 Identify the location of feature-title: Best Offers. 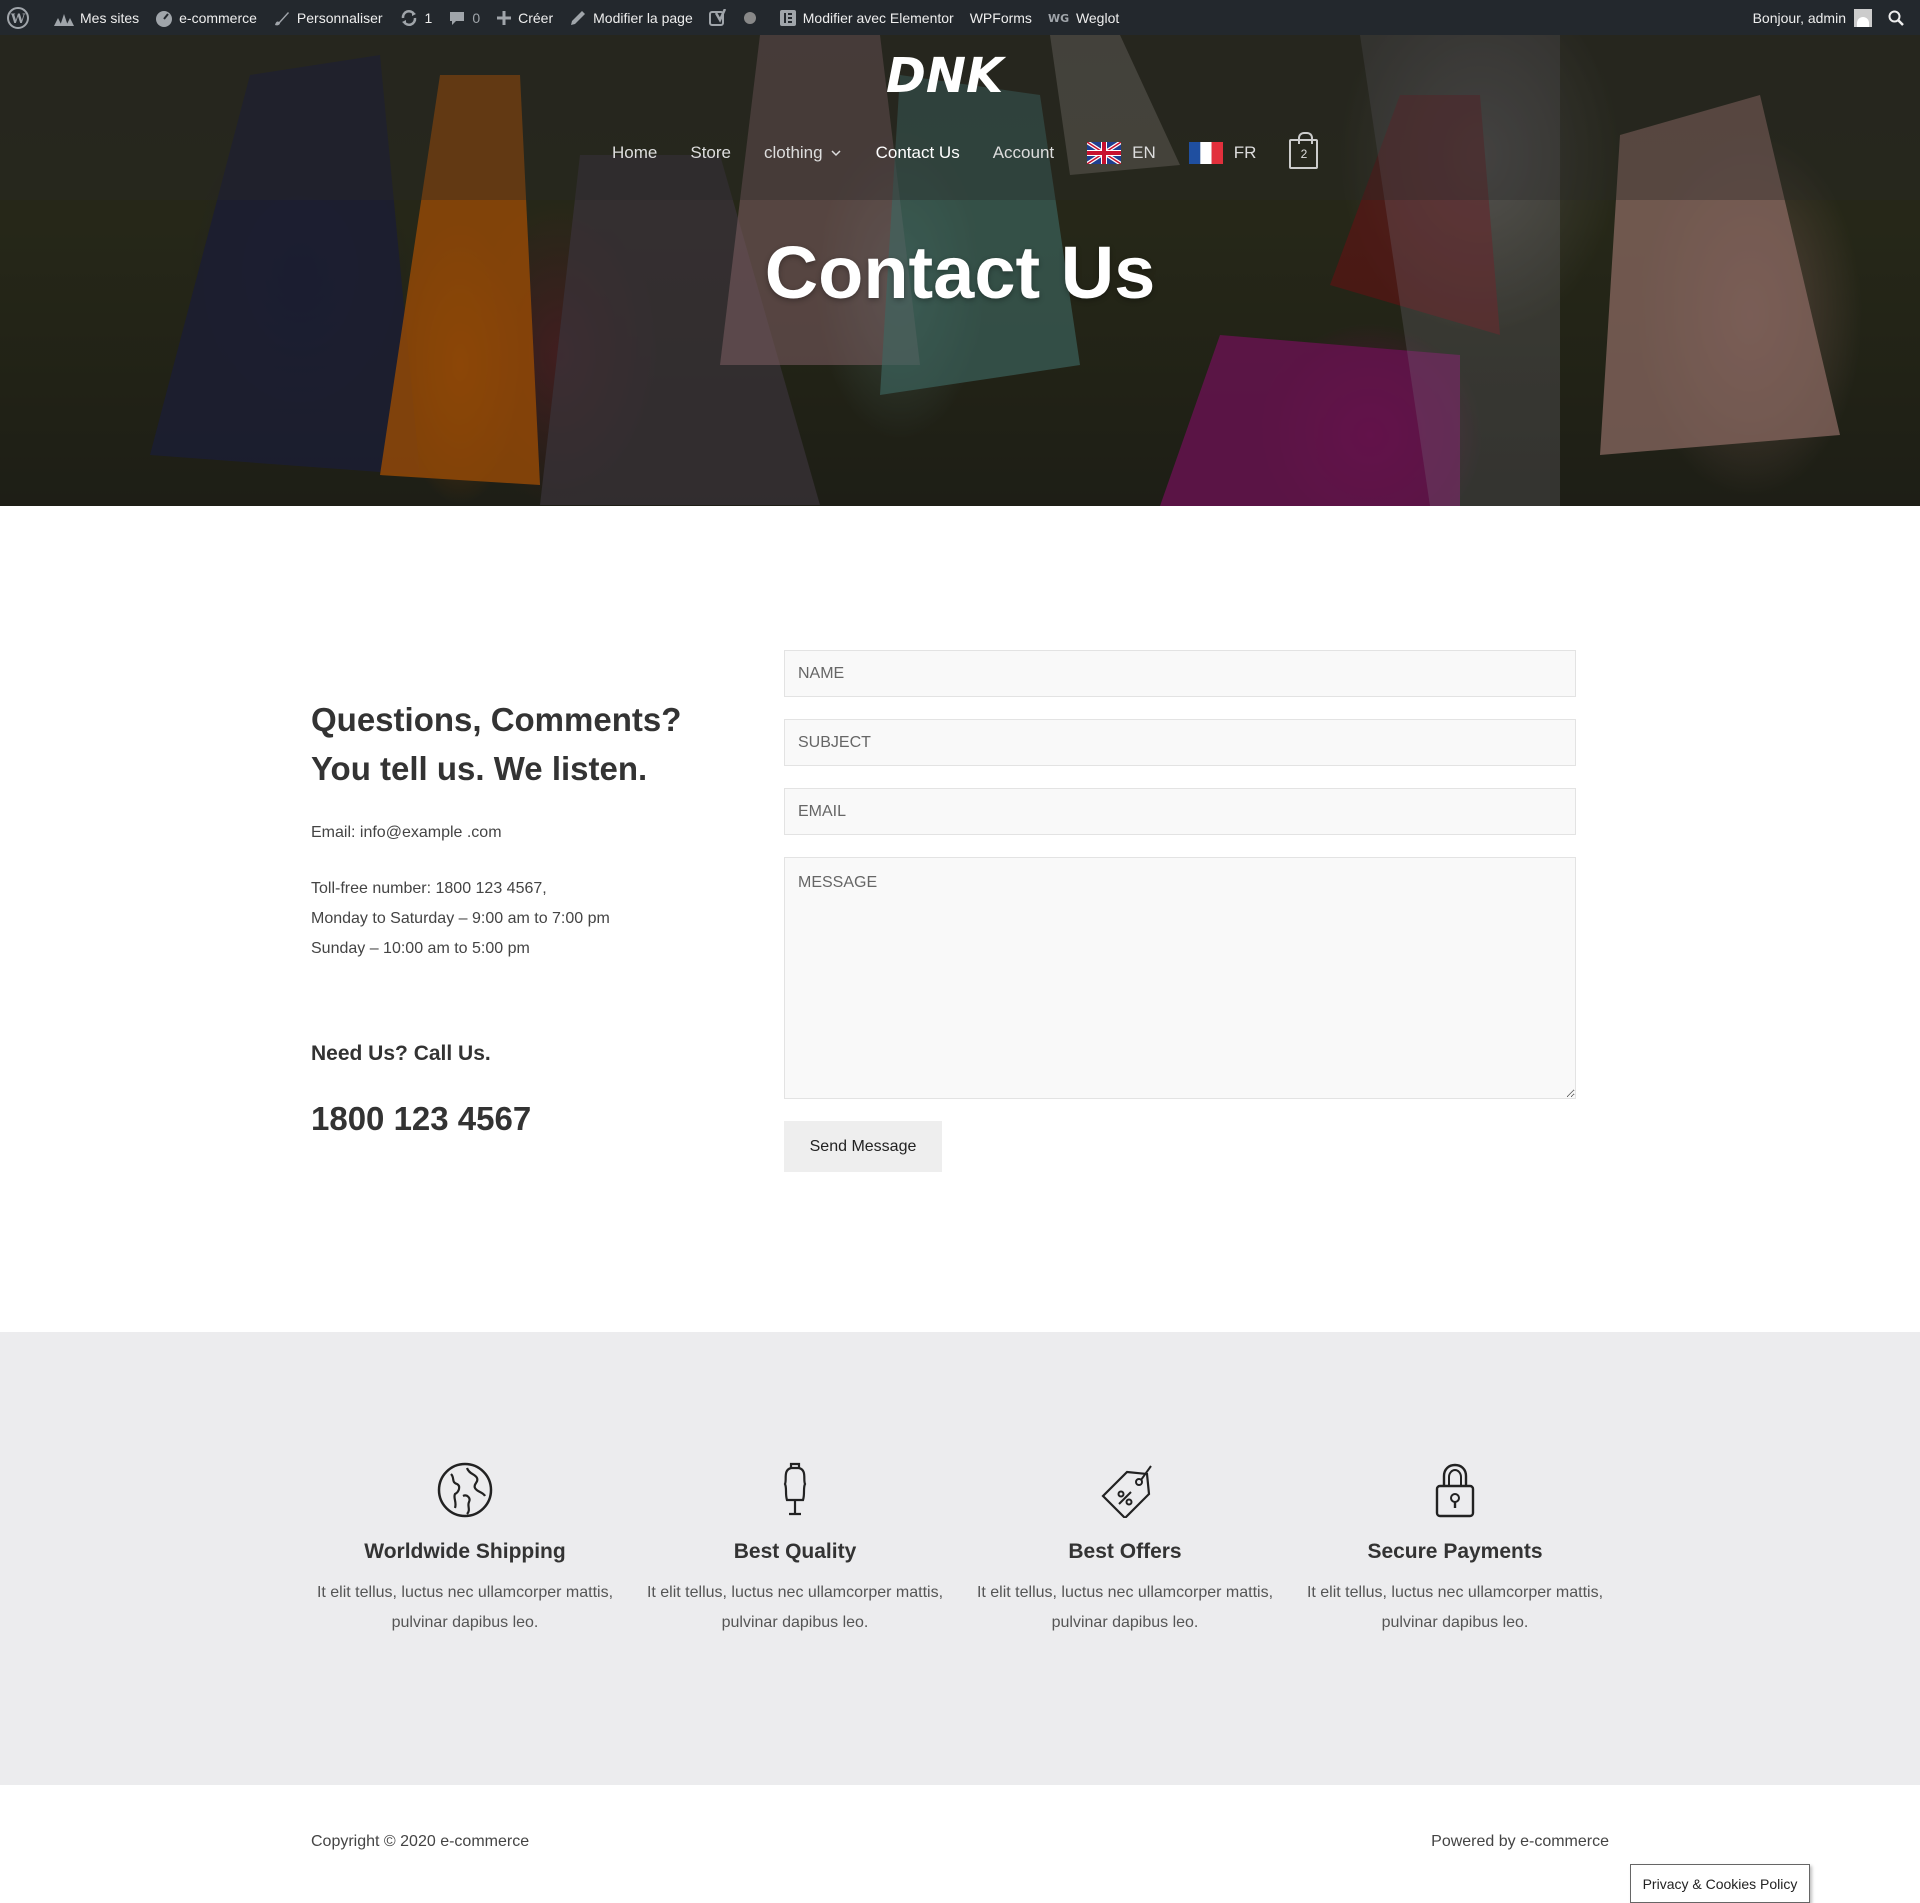
(1125, 1551).